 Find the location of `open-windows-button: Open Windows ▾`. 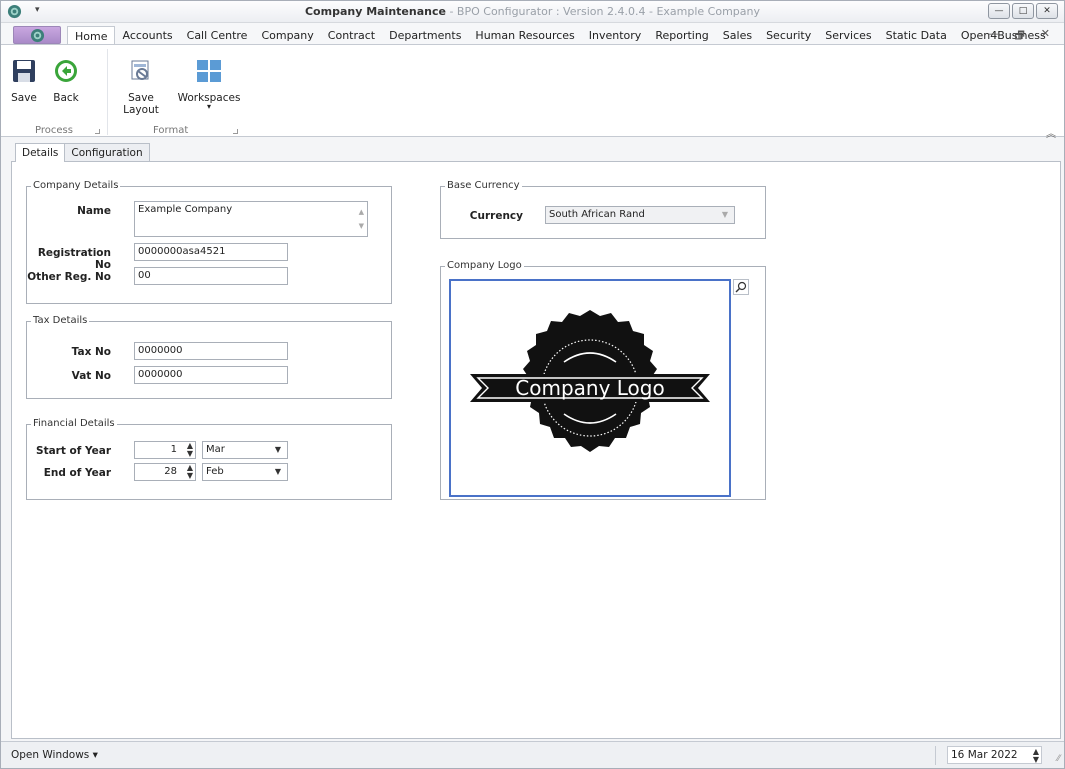

open-windows-button: Open Windows ▾ is located at coordinates (54, 755).